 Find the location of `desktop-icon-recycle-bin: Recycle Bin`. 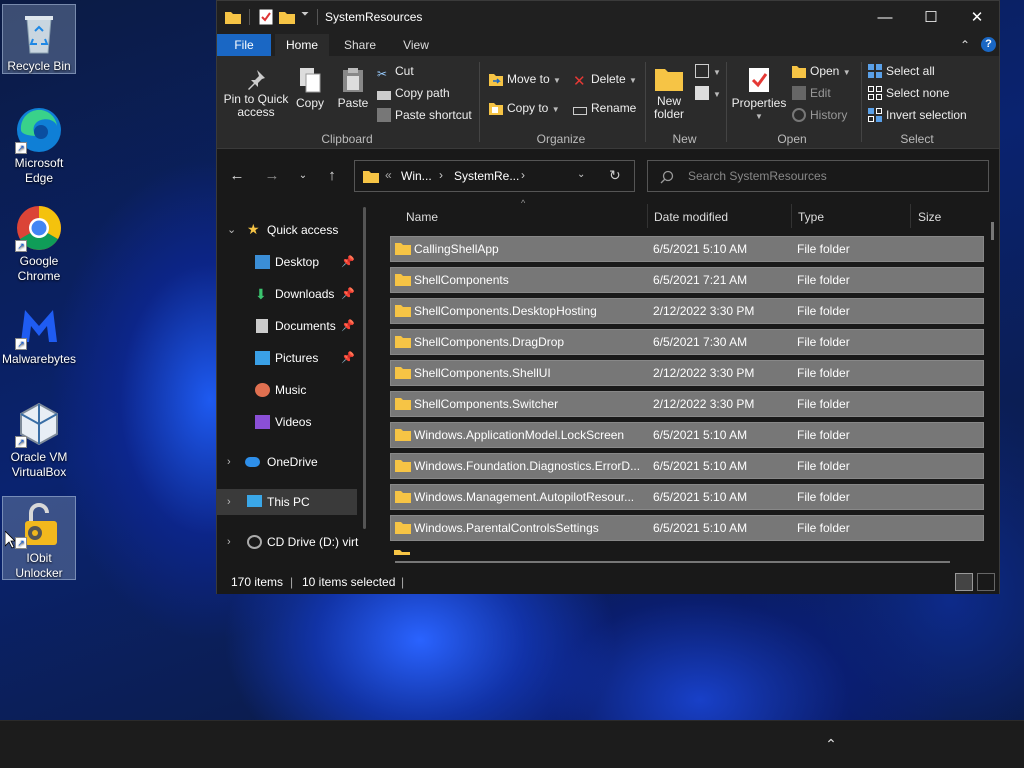

desktop-icon-recycle-bin: Recycle Bin is located at coordinates (39, 39).